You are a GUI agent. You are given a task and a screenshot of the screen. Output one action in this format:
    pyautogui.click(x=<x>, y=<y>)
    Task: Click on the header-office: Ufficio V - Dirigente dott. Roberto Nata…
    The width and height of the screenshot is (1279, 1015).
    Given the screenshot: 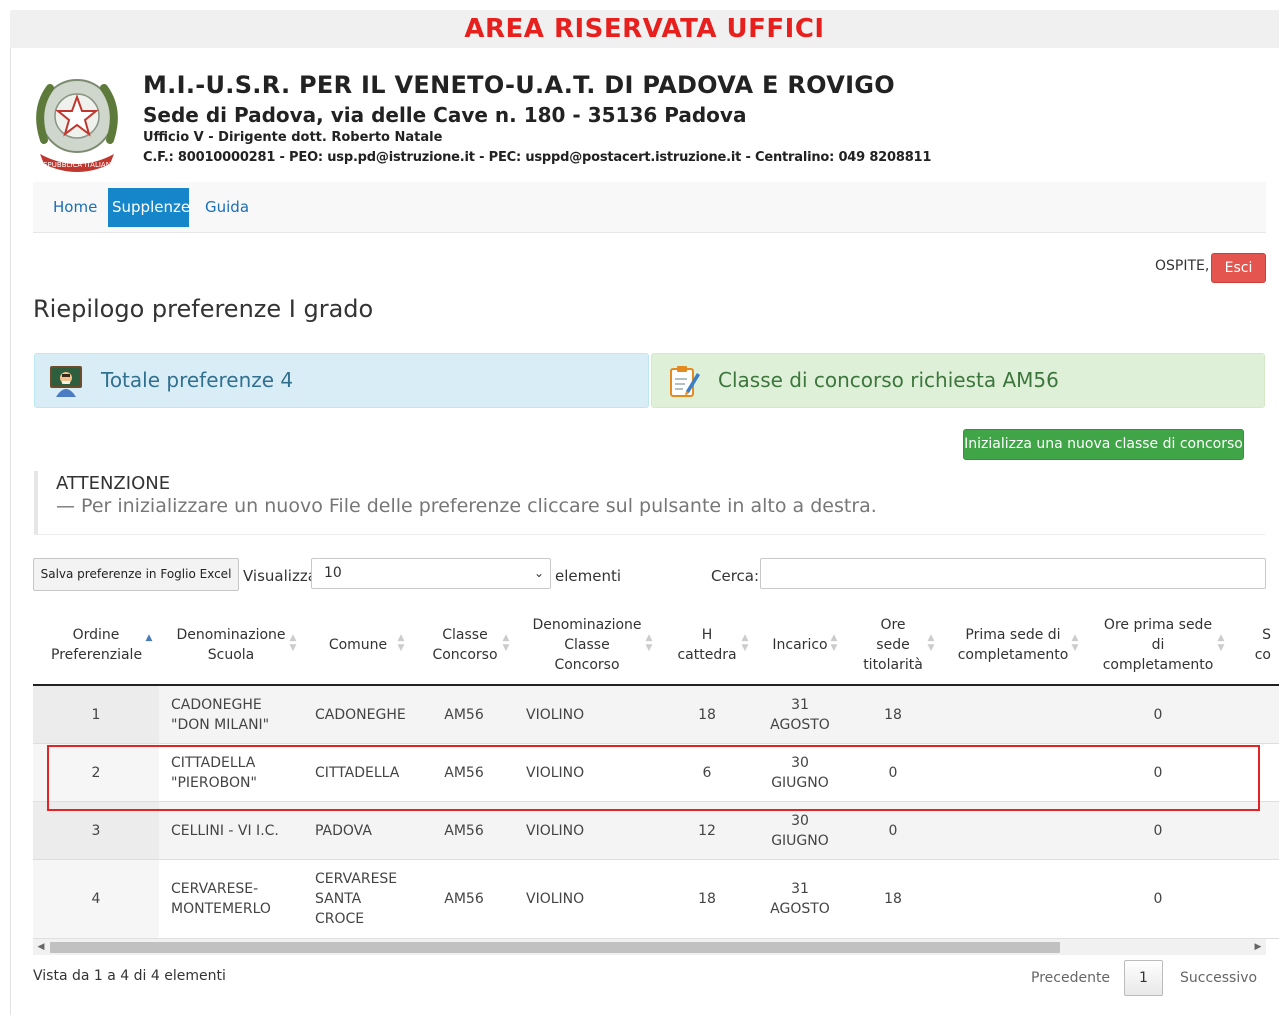 What is the action you would take?
    pyautogui.click(x=293, y=137)
    